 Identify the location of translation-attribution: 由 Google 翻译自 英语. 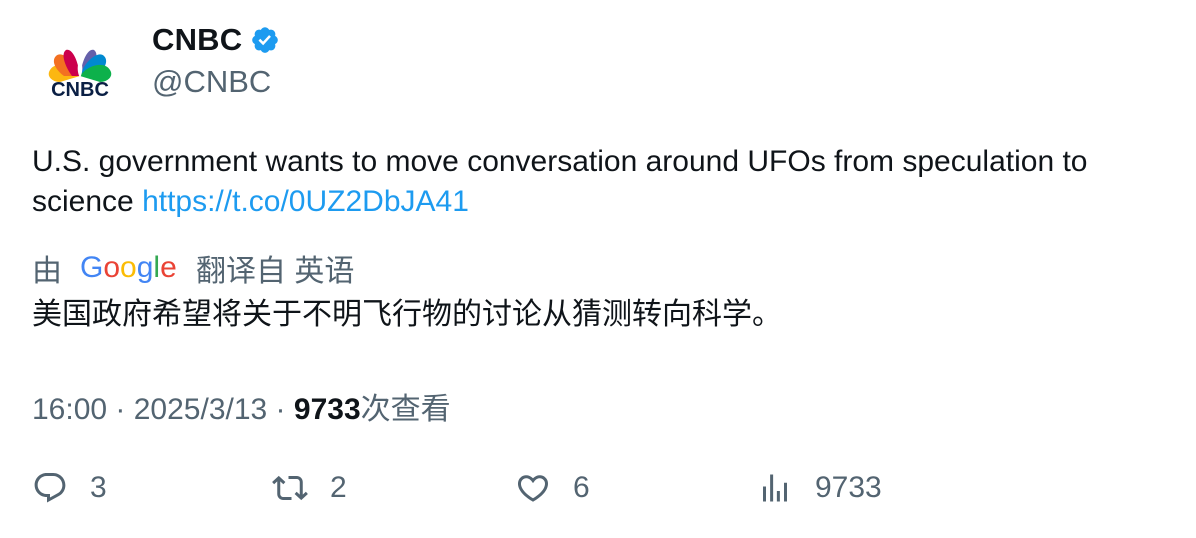
(193, 268).